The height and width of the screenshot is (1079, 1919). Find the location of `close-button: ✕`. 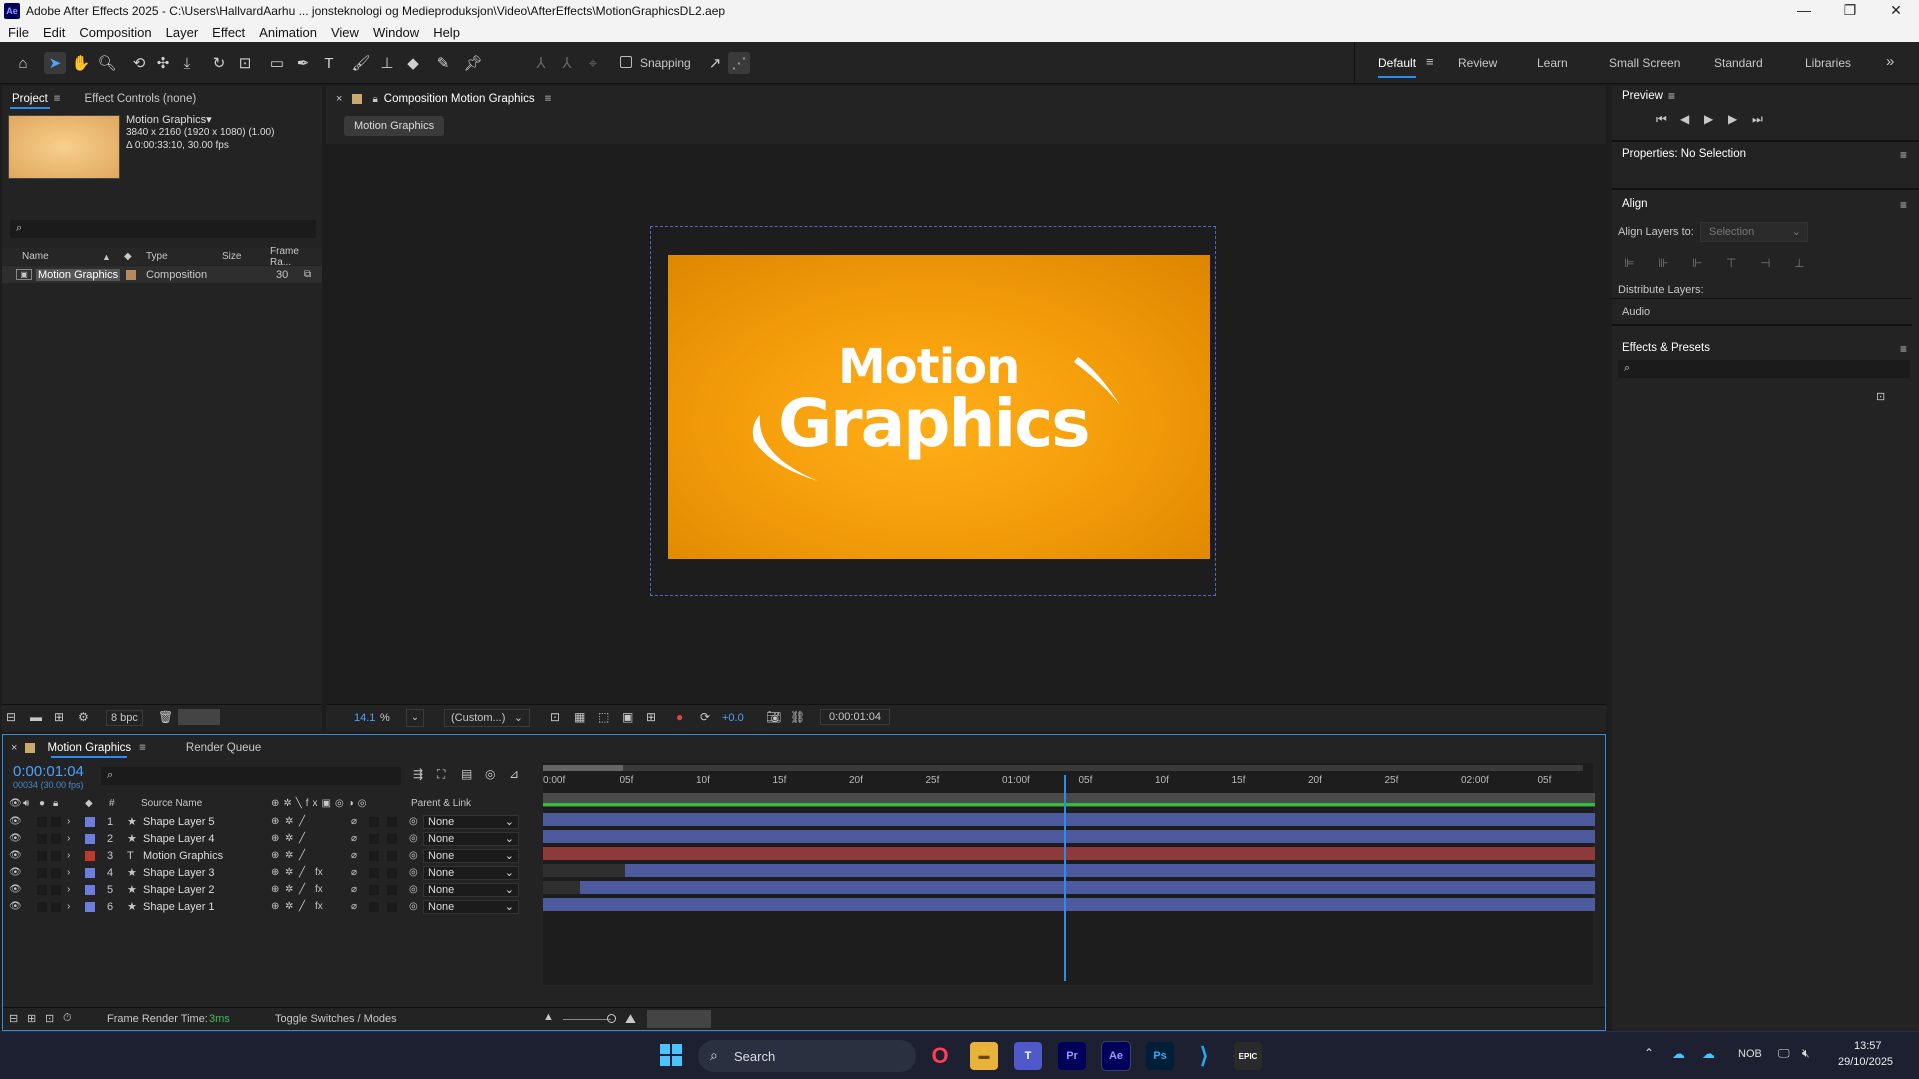

close-button: ✕ is located at coordinates (1896, 11).